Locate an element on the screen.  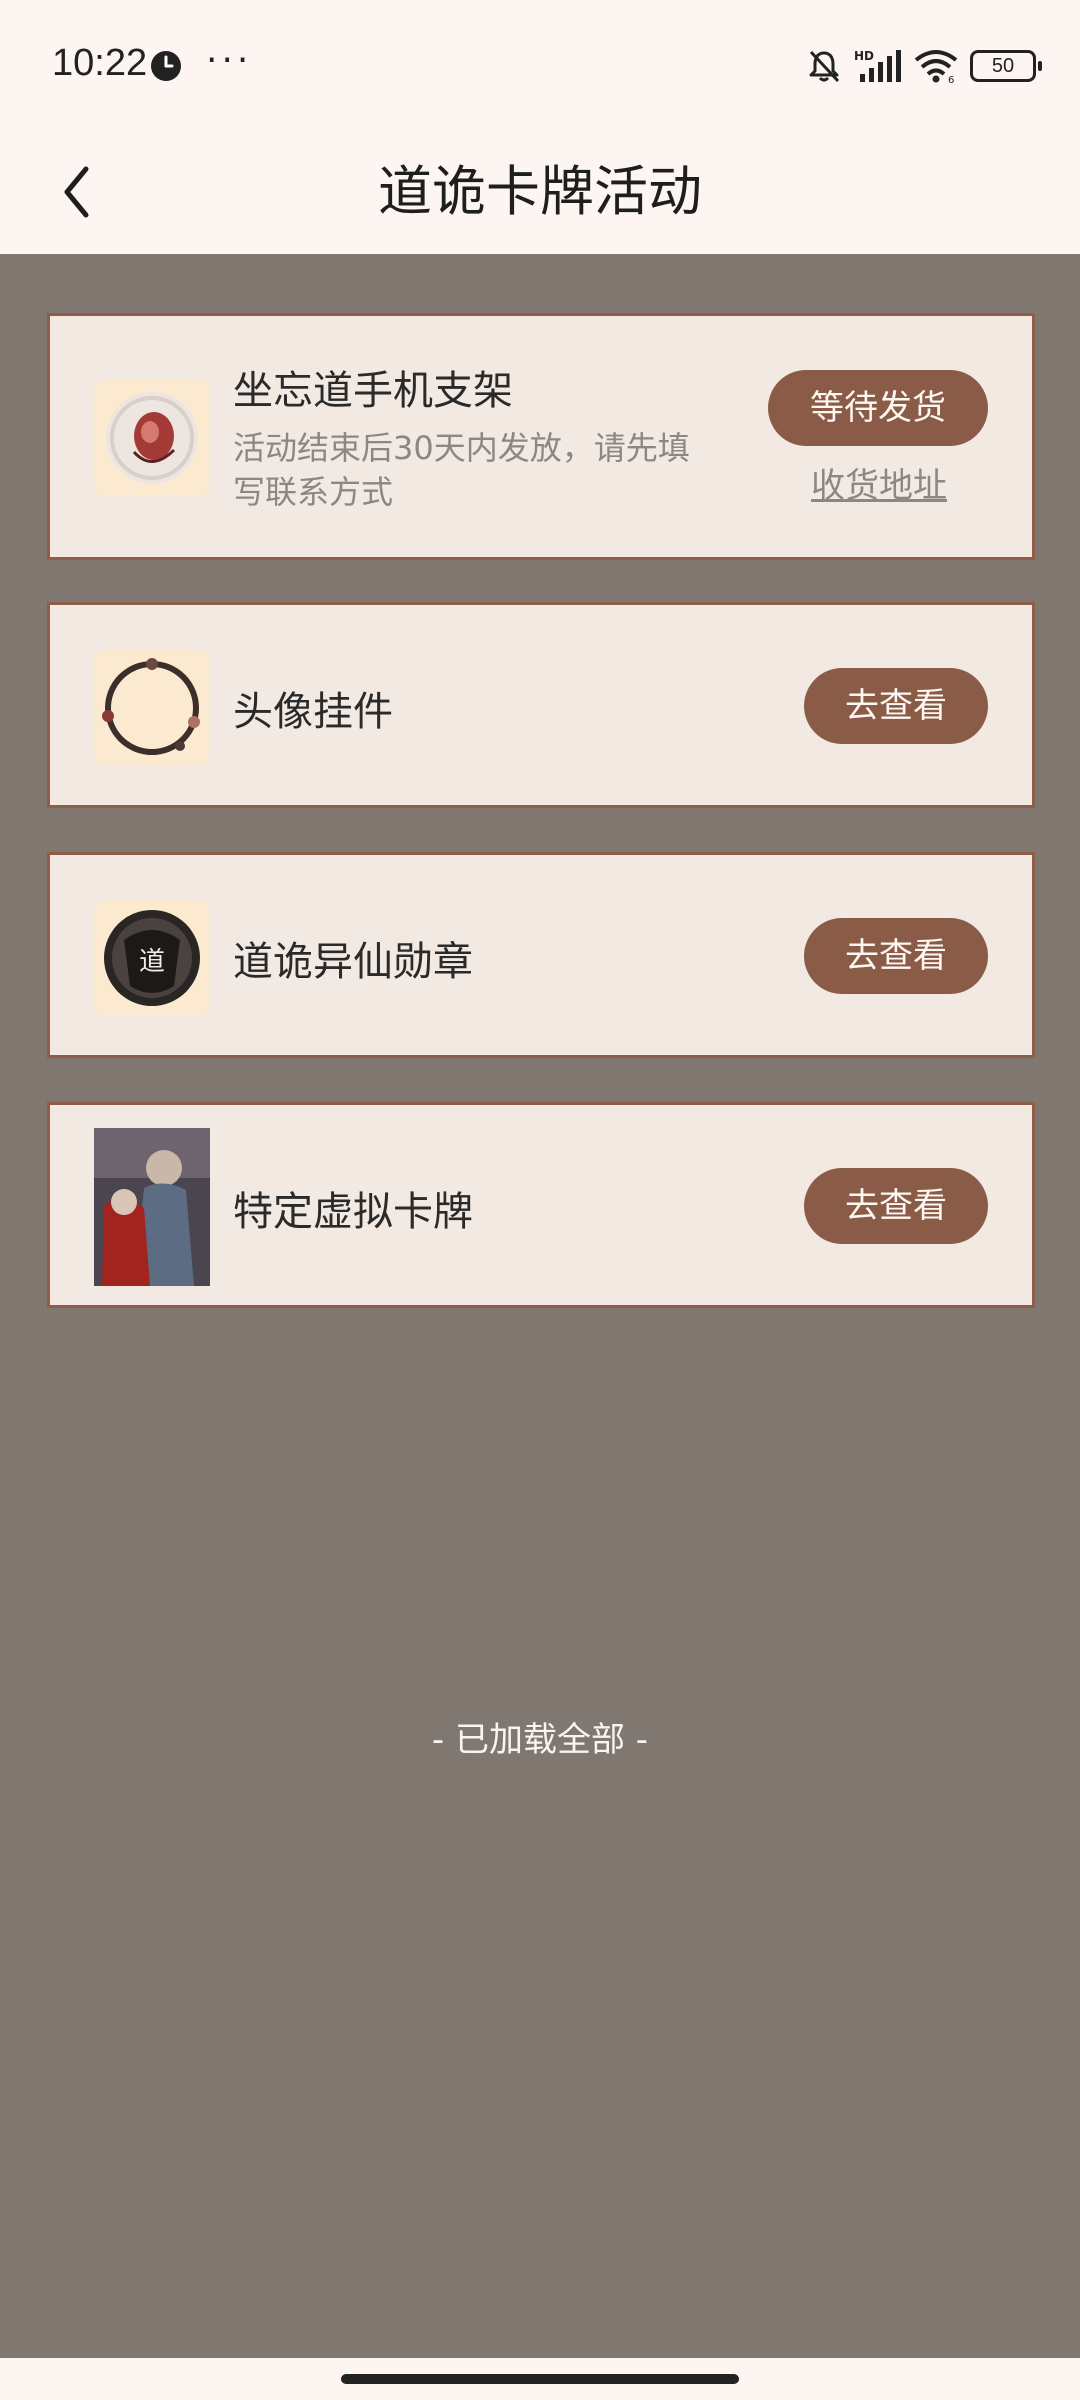
page-title: 道诡卡牌活动 is located at coordinates (540, 191).